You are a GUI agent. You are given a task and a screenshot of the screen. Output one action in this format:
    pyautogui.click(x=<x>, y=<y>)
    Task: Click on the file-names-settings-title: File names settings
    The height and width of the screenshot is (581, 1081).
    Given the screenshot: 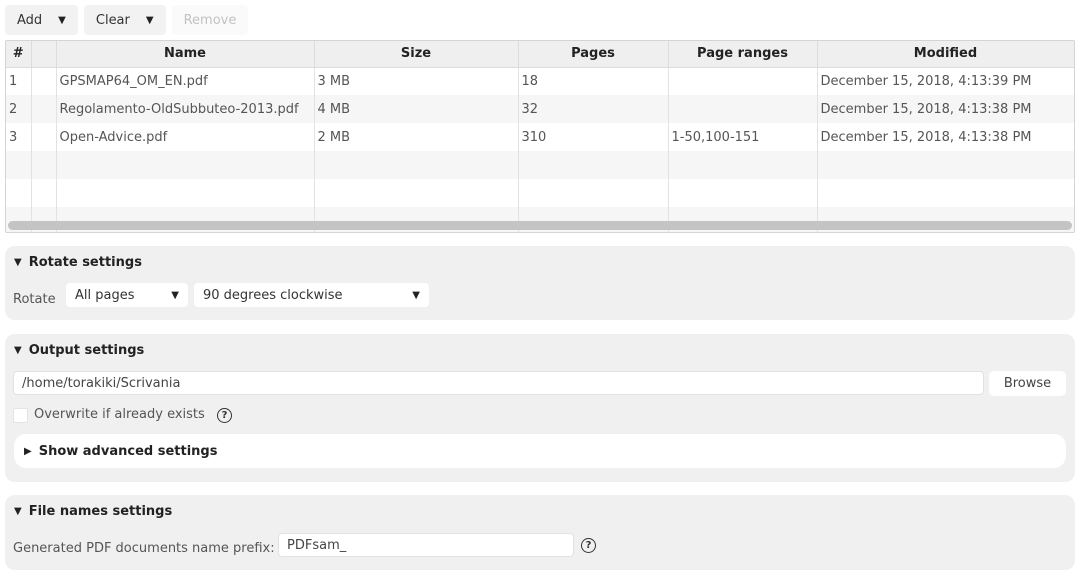 What is the action you would take?
    pyautogui.click(x=100, y=511)
    